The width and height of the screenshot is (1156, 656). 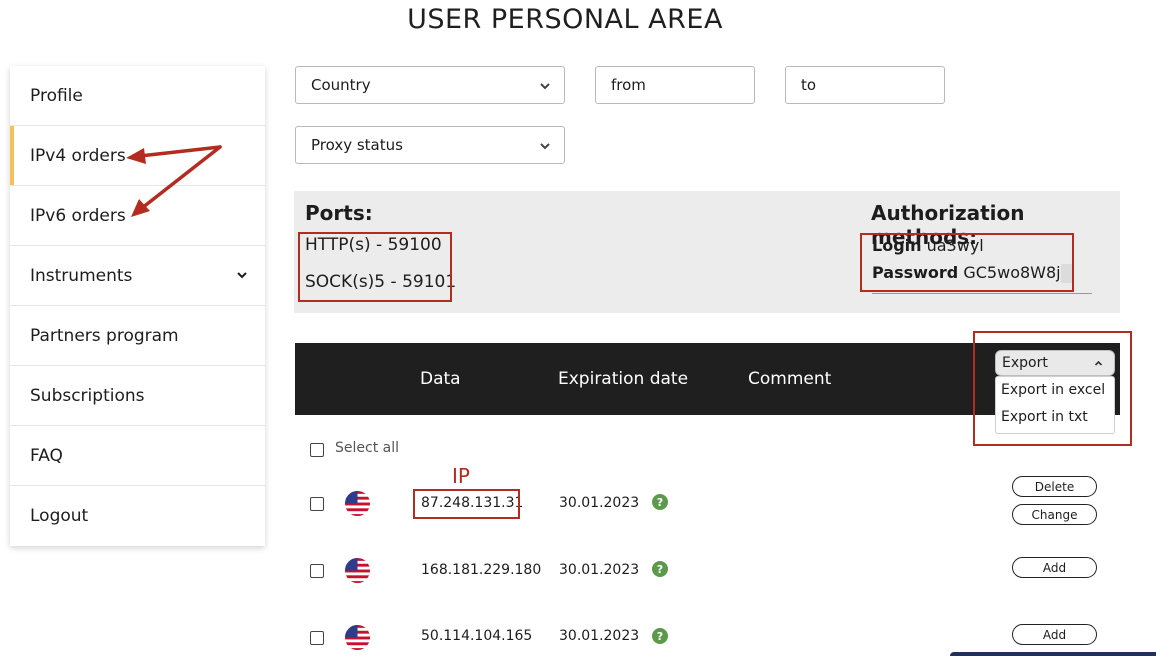 What do you see at coordinates (317, 450) in the screenshot?
I see `select-all-checkbox` at bounding box center [317, 450].